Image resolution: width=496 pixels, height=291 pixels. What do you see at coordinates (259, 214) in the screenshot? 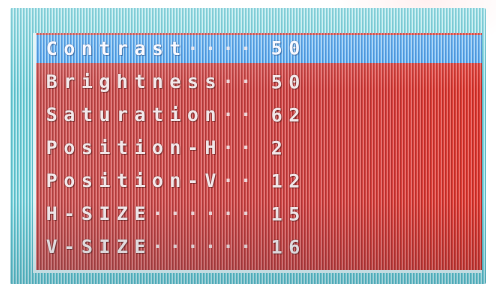
I see `menu-item-h-size: H-SIZE ······ 15` at bounding box center [259, 214].